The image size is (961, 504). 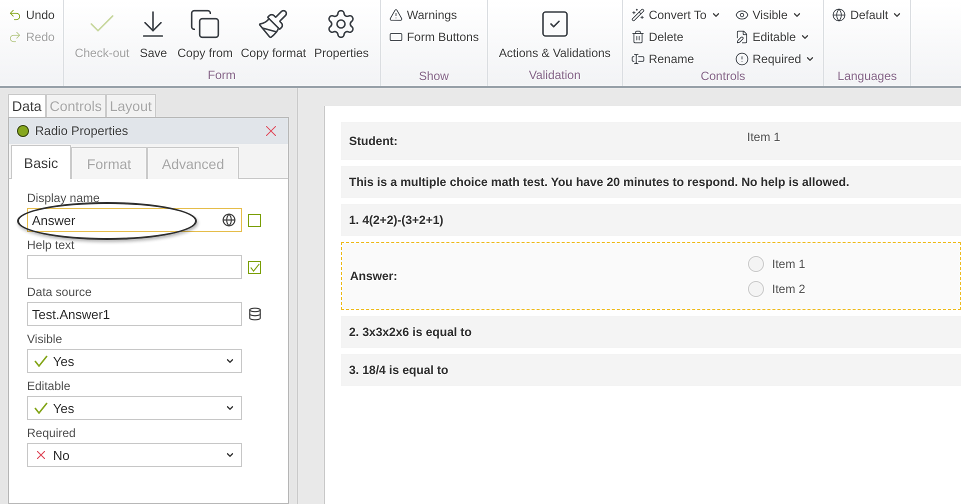 I want to click on section-text: This is a multiple choice math test. You have 20 minutes to respond. No help is allowed., so click(x=599, y=182).